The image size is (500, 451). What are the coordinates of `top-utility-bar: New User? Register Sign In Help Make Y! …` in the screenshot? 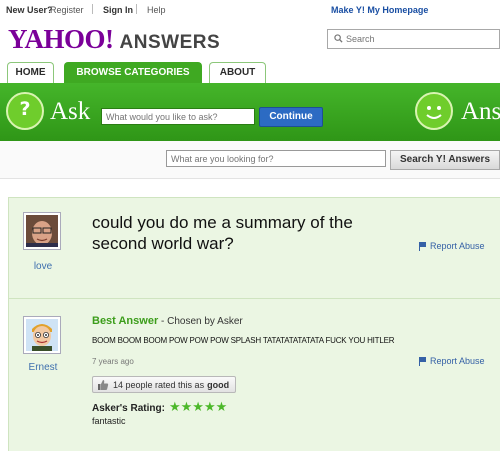 It's located at (250, 10).